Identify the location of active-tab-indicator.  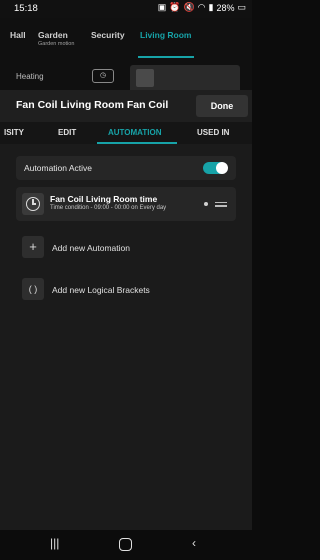
(137, 143).